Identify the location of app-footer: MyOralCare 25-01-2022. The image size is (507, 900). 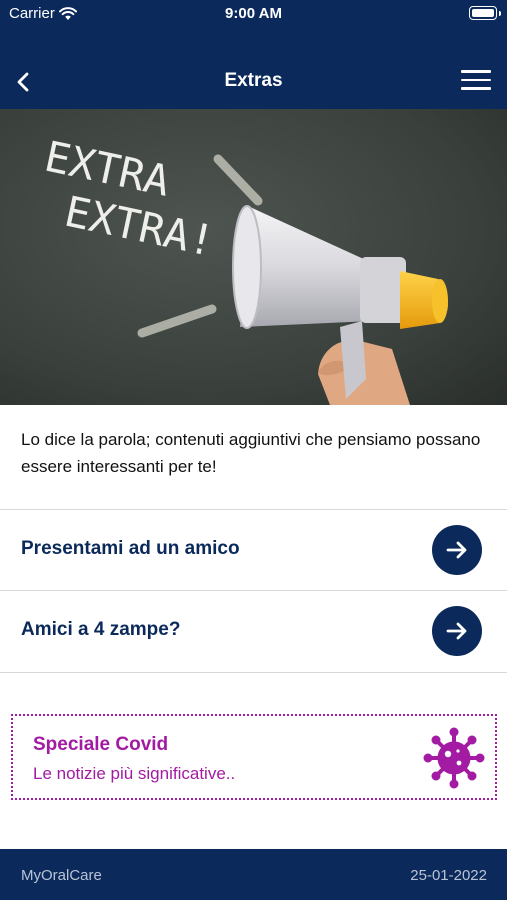
(253, 874).